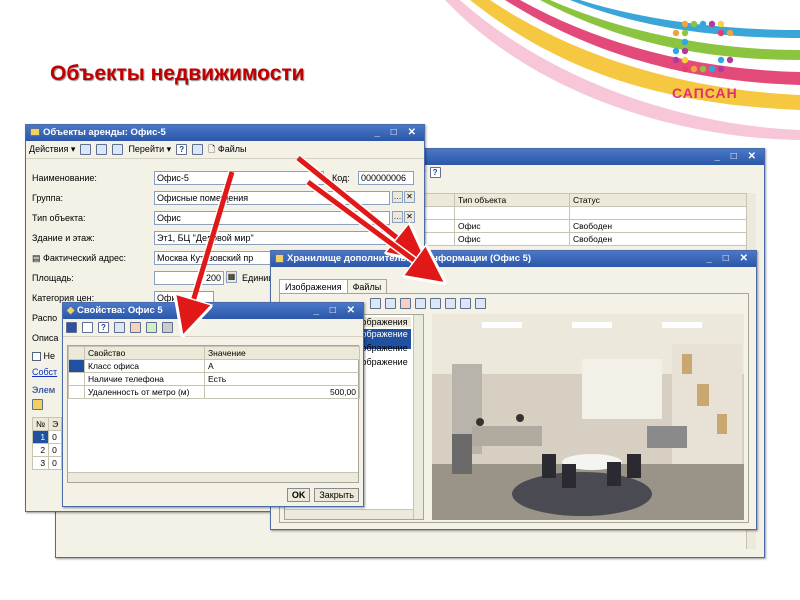  Describe the element at coordinates (119, 327) in the screenshot. I see `add-row-icon` at that location.